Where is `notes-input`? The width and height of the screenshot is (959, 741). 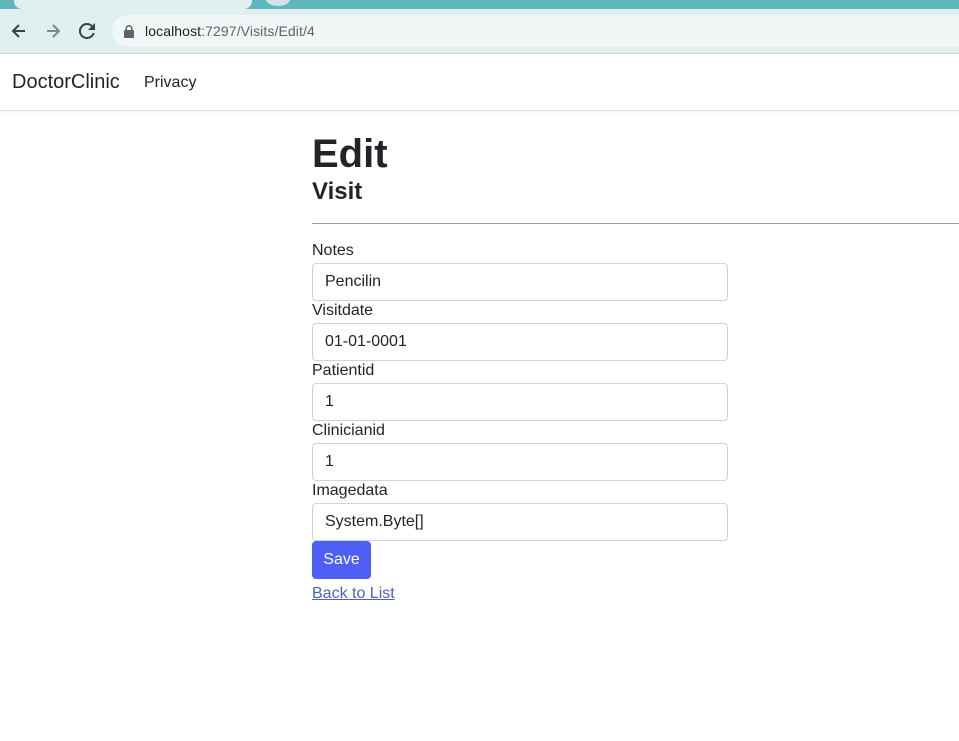 notes-input is located at coordinates (520, 281).